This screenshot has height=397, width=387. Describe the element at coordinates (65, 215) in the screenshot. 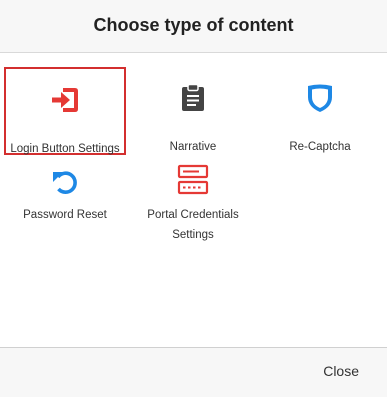

I see `item-label: Password Reset` at that location.